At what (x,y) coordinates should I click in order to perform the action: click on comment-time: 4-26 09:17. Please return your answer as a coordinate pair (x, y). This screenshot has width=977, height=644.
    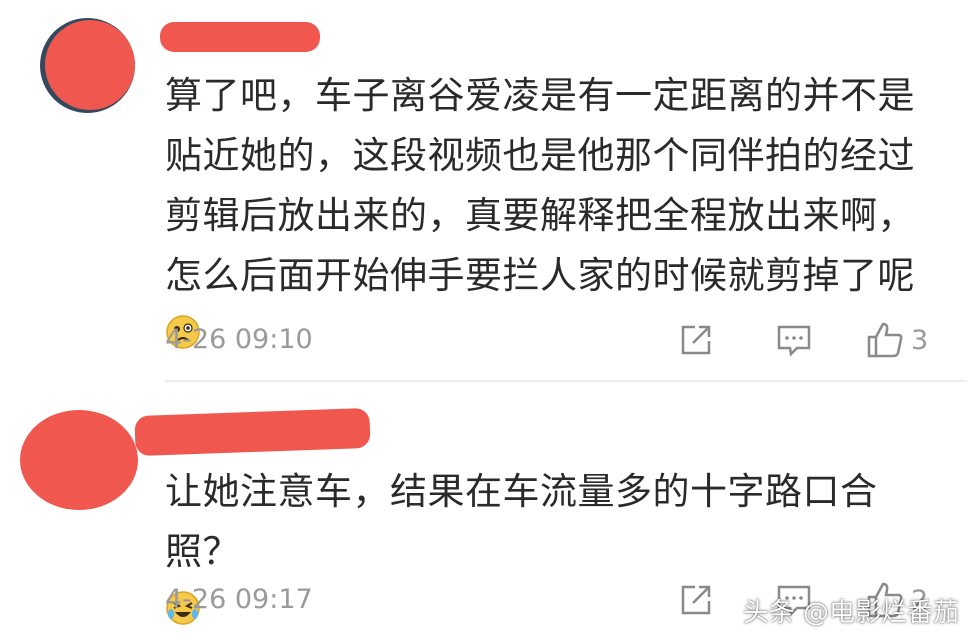
    Looking at the image, I should click on (239, 599).